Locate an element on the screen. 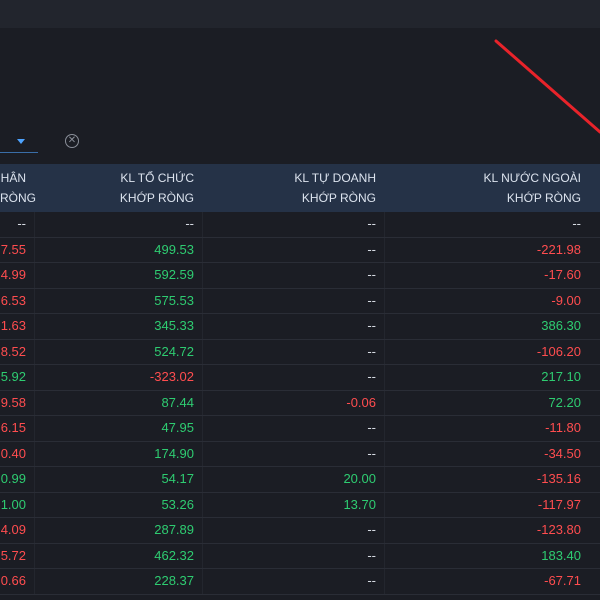 The width and height of the screenshot is (600, 600). cell-institutional-net: 228.37 is located at coordinates (174, 580).